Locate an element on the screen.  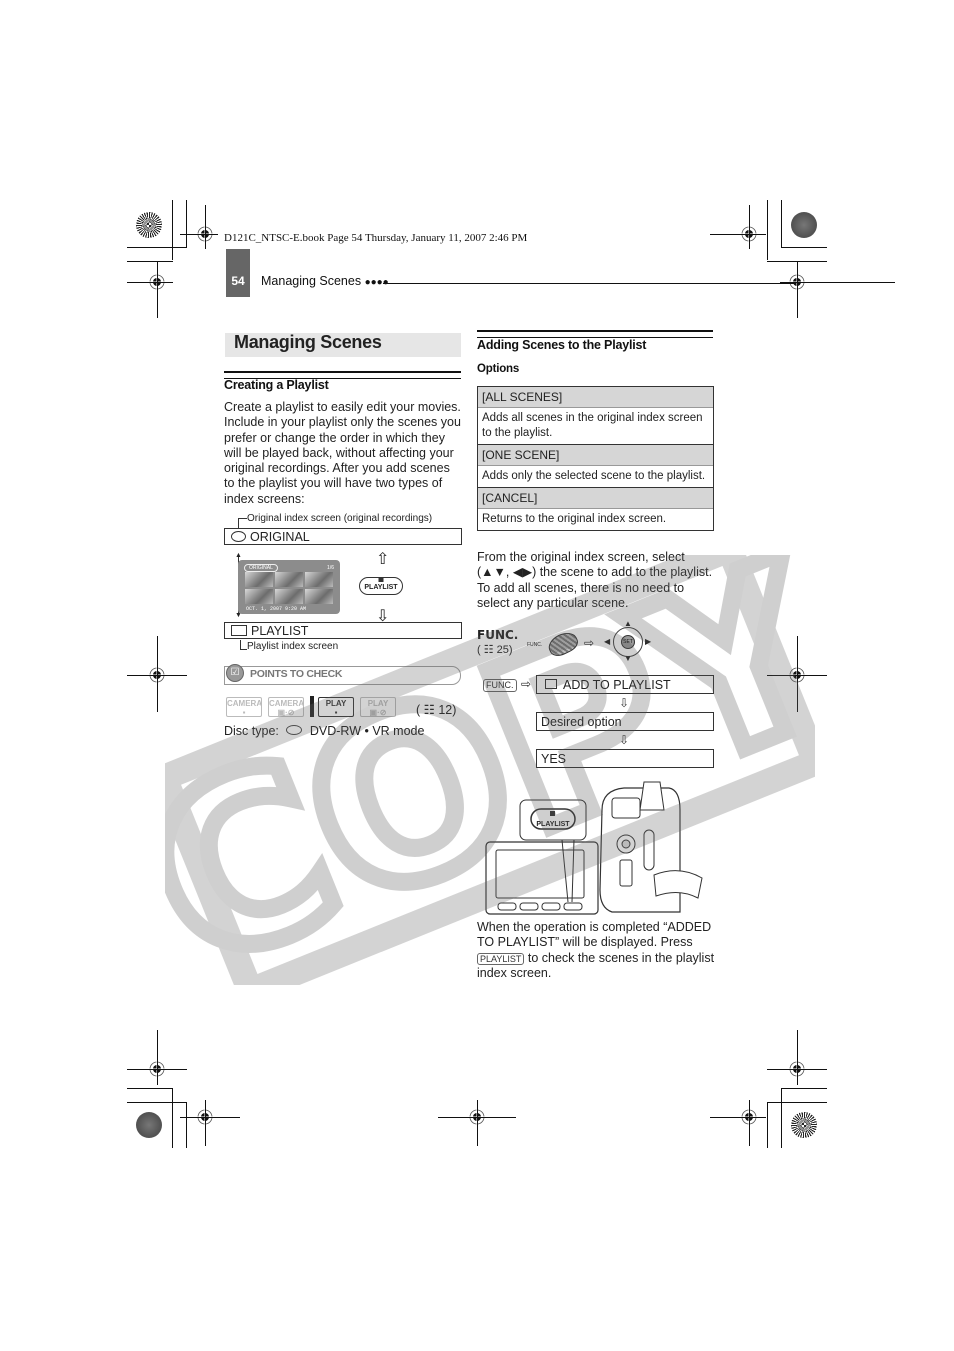
screen-datetime: OCT. 1, 2007 9:20 AM is located at coordinates (276, 609).